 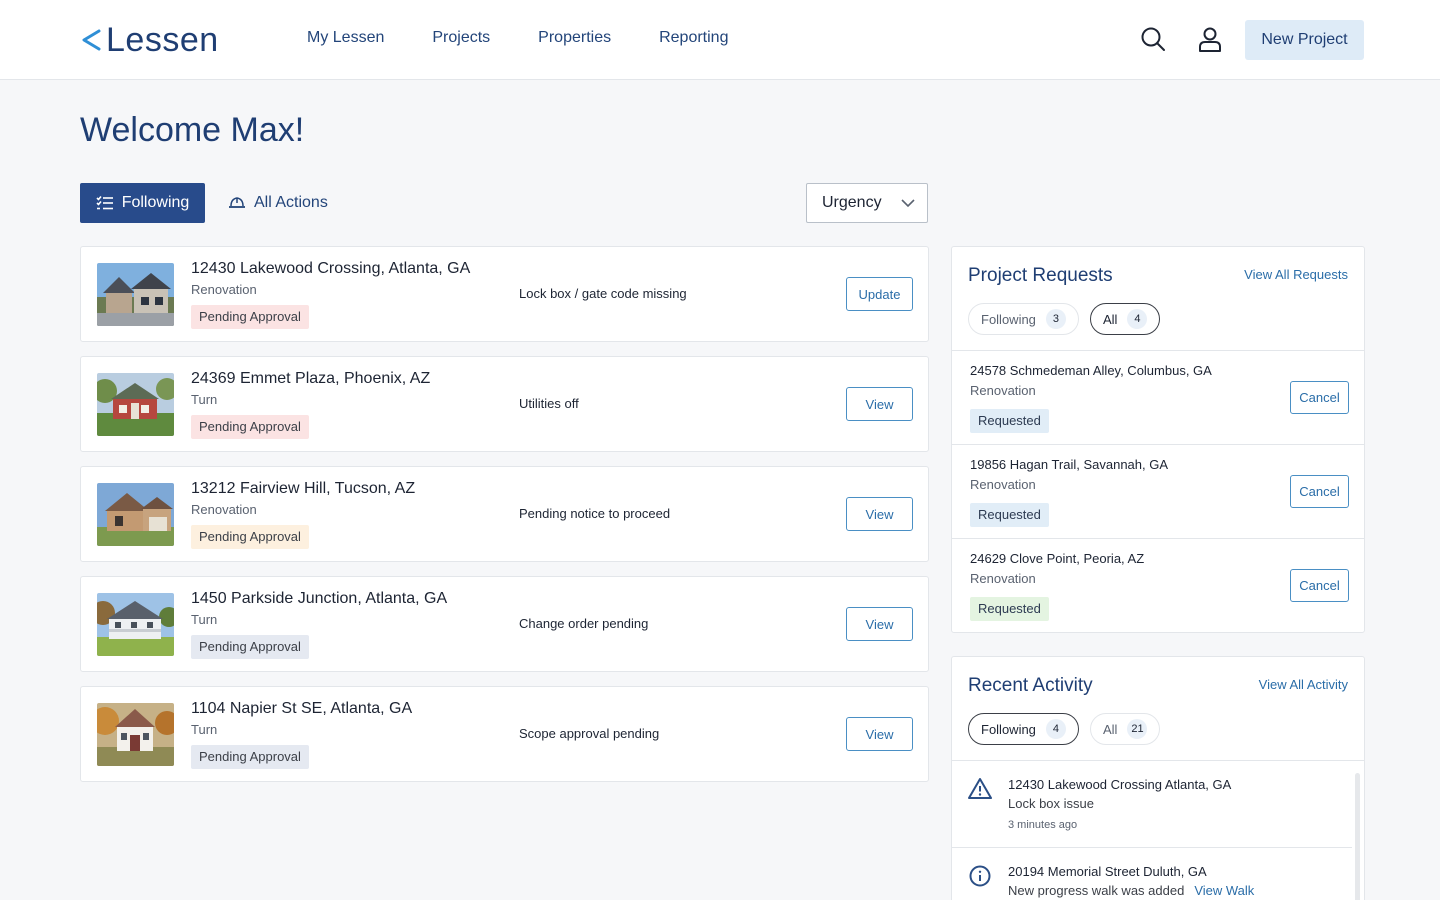 What do you see at coordinates (1057, 558) in the screenshot?
I see `request-address: 24629 Clove Point, Peoria, AZ` at bounding box center [1057, 558].